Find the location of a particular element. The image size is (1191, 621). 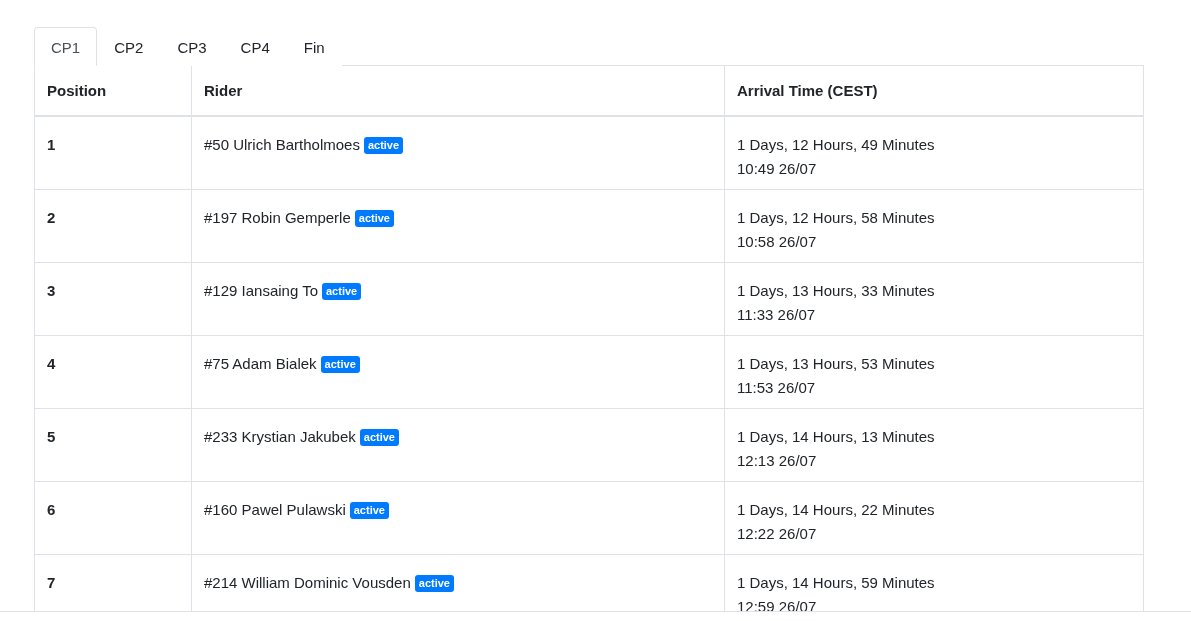

arrival-duration: 1 Days, 14 Hours, 59 Minutes is located at coordinates (836, 582).